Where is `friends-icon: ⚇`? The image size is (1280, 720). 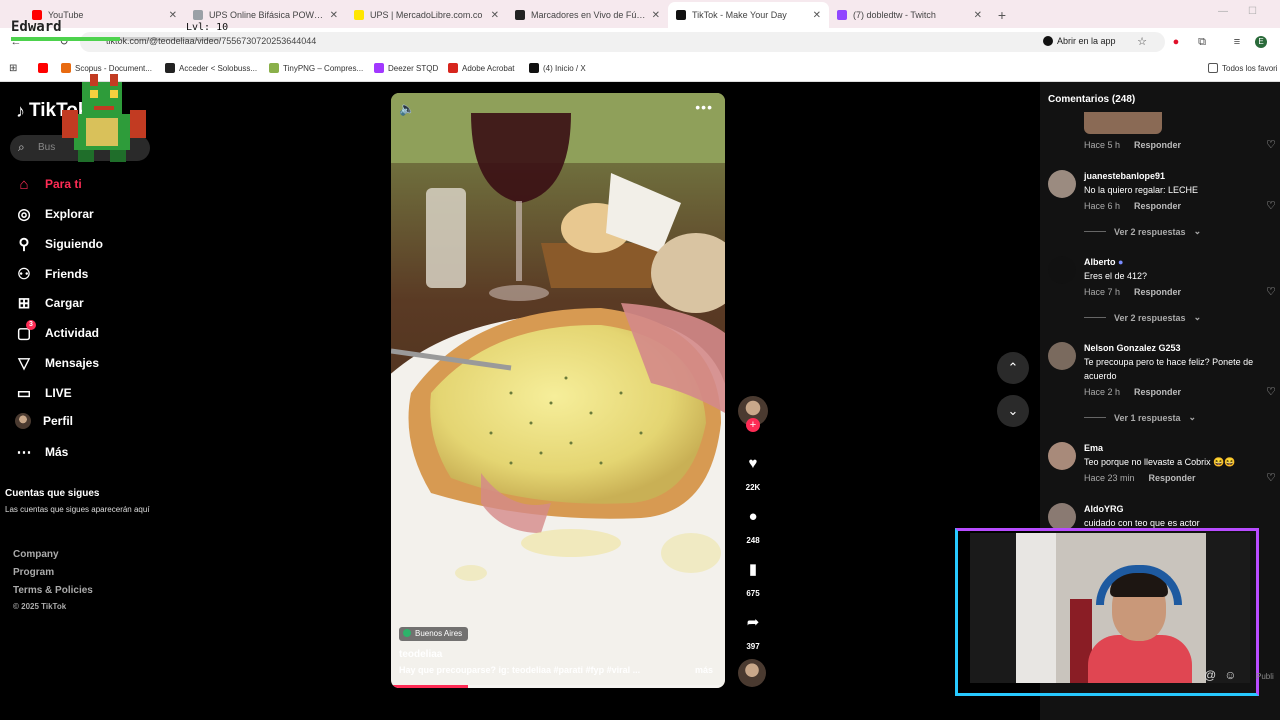
friends-icon: ⚇ is located at coordinates (24, 274).